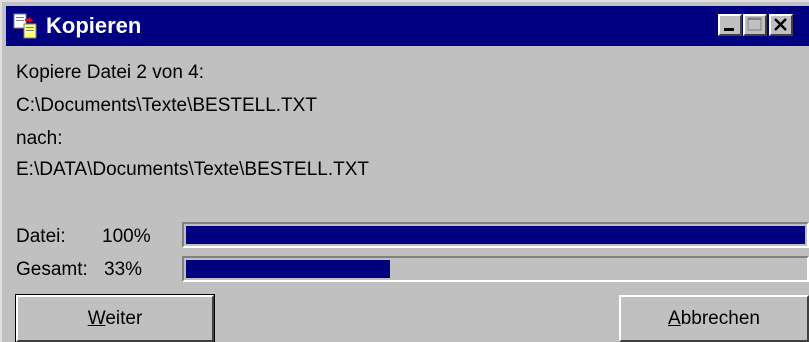  What do you see at coordinates (41, 236) in the screenshot?
I see `file-progress-label: Datei:` at bounding box center [41, 236].